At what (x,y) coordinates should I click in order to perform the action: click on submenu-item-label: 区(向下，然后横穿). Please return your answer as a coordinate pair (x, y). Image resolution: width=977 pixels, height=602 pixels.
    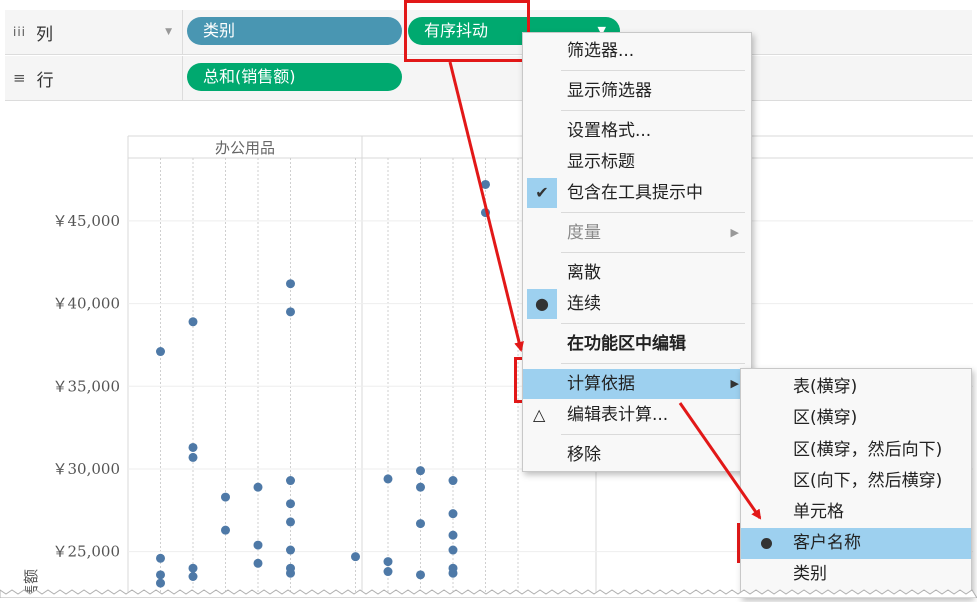
    Looking at the image, I should click on (868, 481).